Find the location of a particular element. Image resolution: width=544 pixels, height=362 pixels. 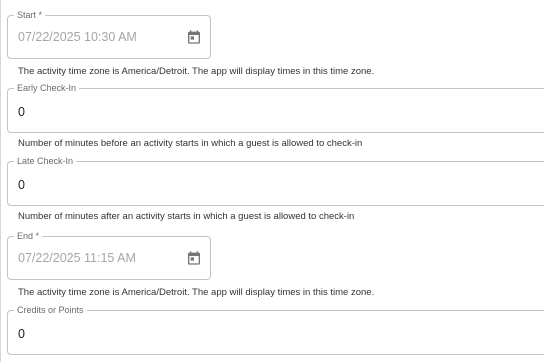

late-checkin-label: Late Check-In is located at coordinates (45, 161).